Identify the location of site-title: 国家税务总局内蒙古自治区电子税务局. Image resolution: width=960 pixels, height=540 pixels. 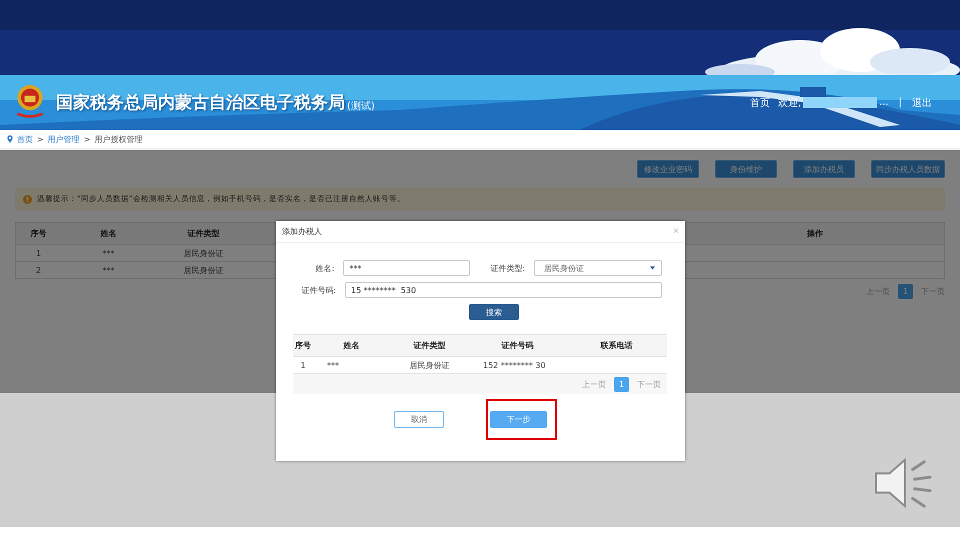
(200, 103).